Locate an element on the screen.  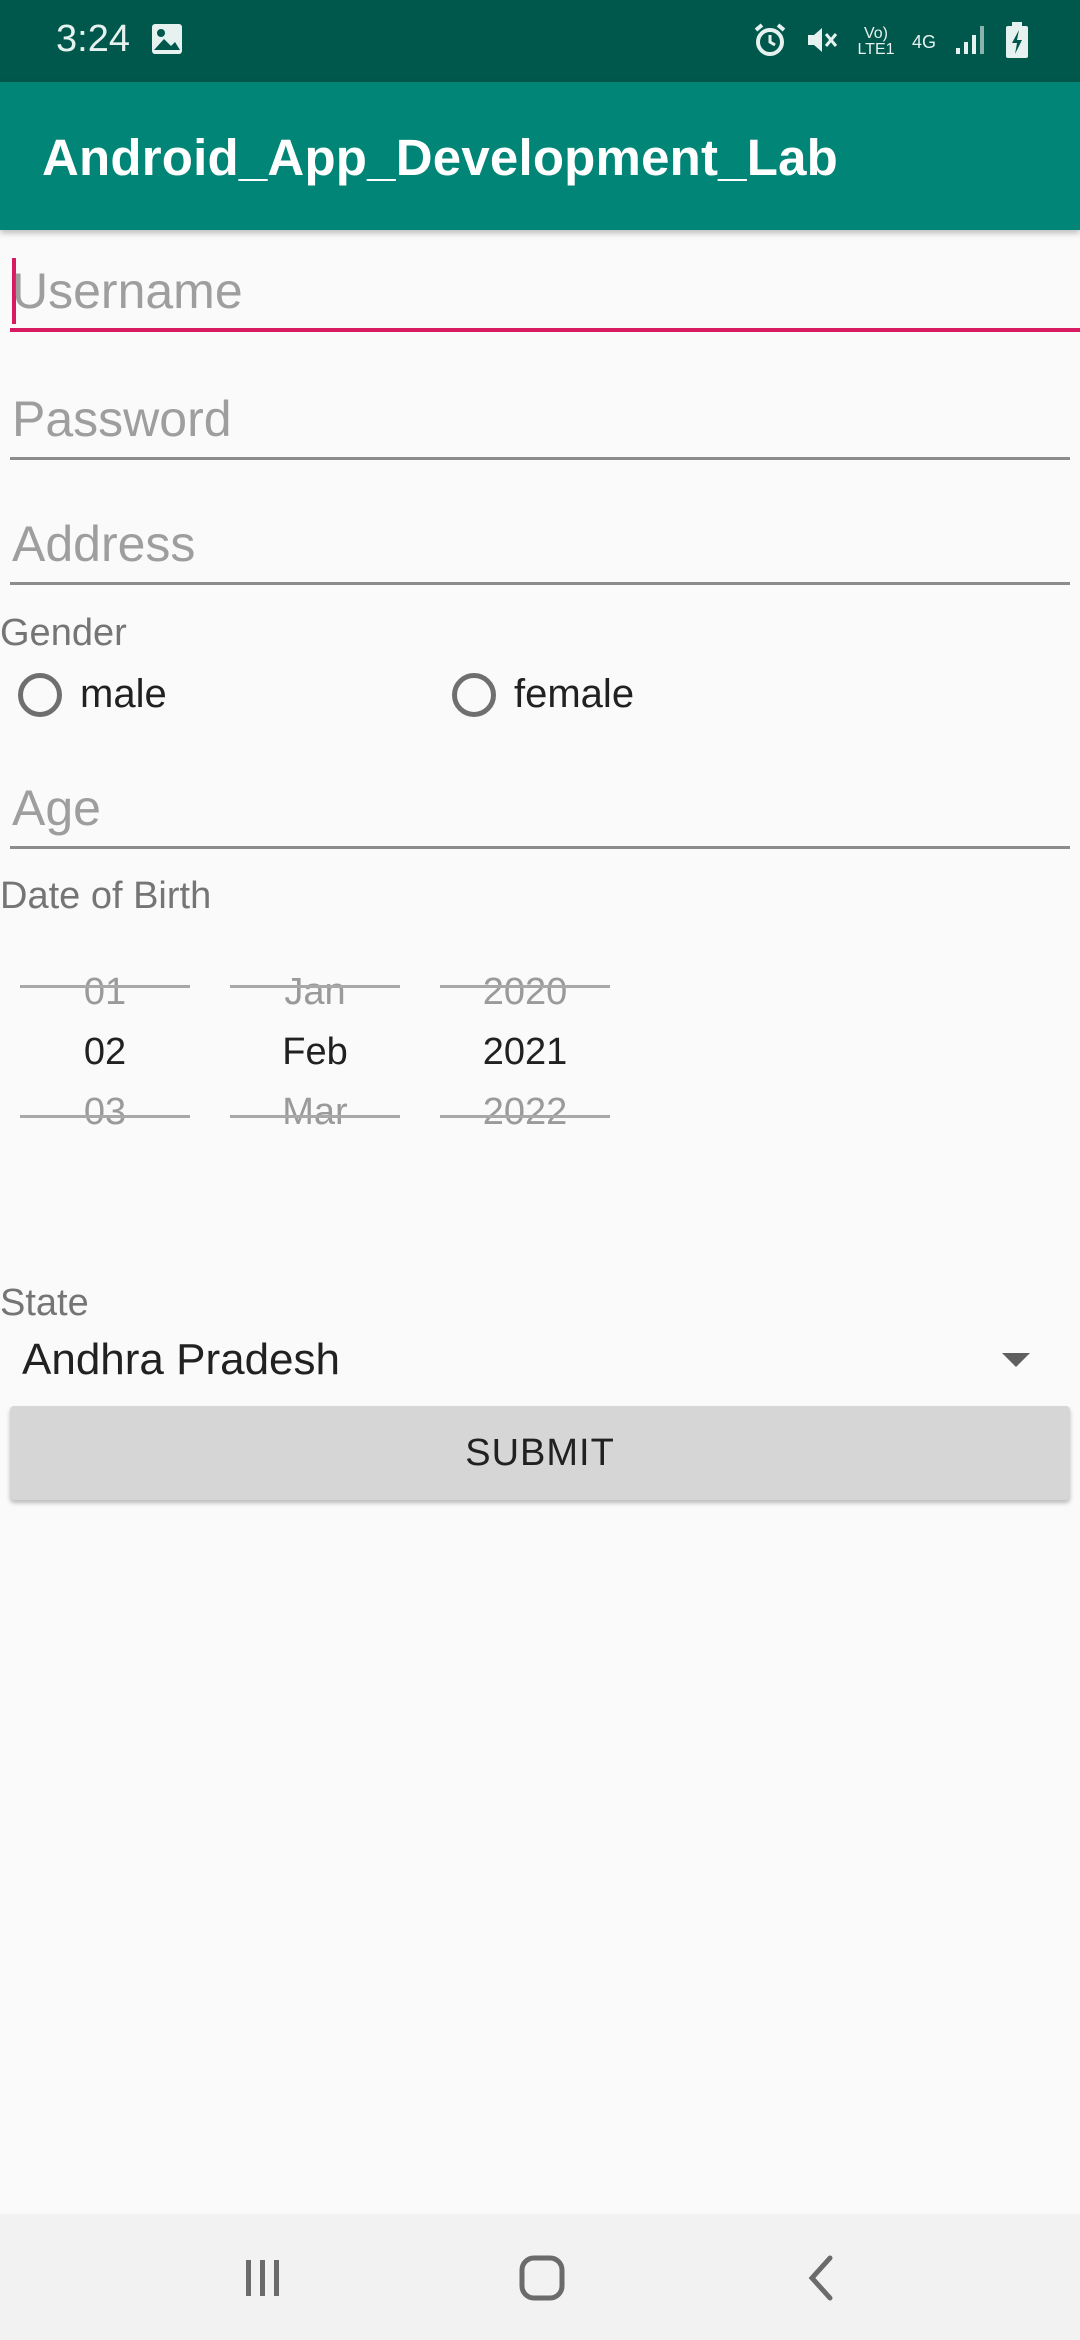
username-underline is located at coordinates (545, 330).